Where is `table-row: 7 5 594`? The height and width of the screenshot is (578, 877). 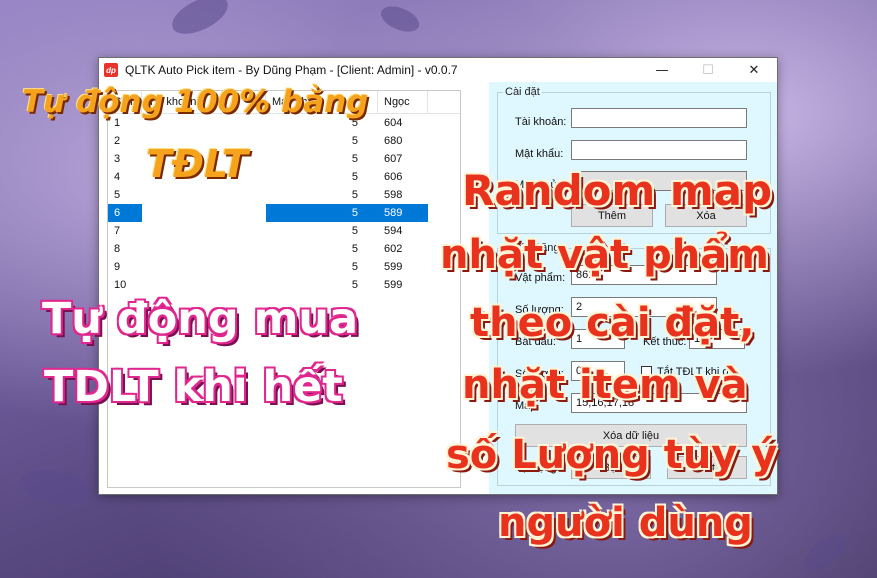 table-row: 7 5 594 is located at coordinates (284, 231).